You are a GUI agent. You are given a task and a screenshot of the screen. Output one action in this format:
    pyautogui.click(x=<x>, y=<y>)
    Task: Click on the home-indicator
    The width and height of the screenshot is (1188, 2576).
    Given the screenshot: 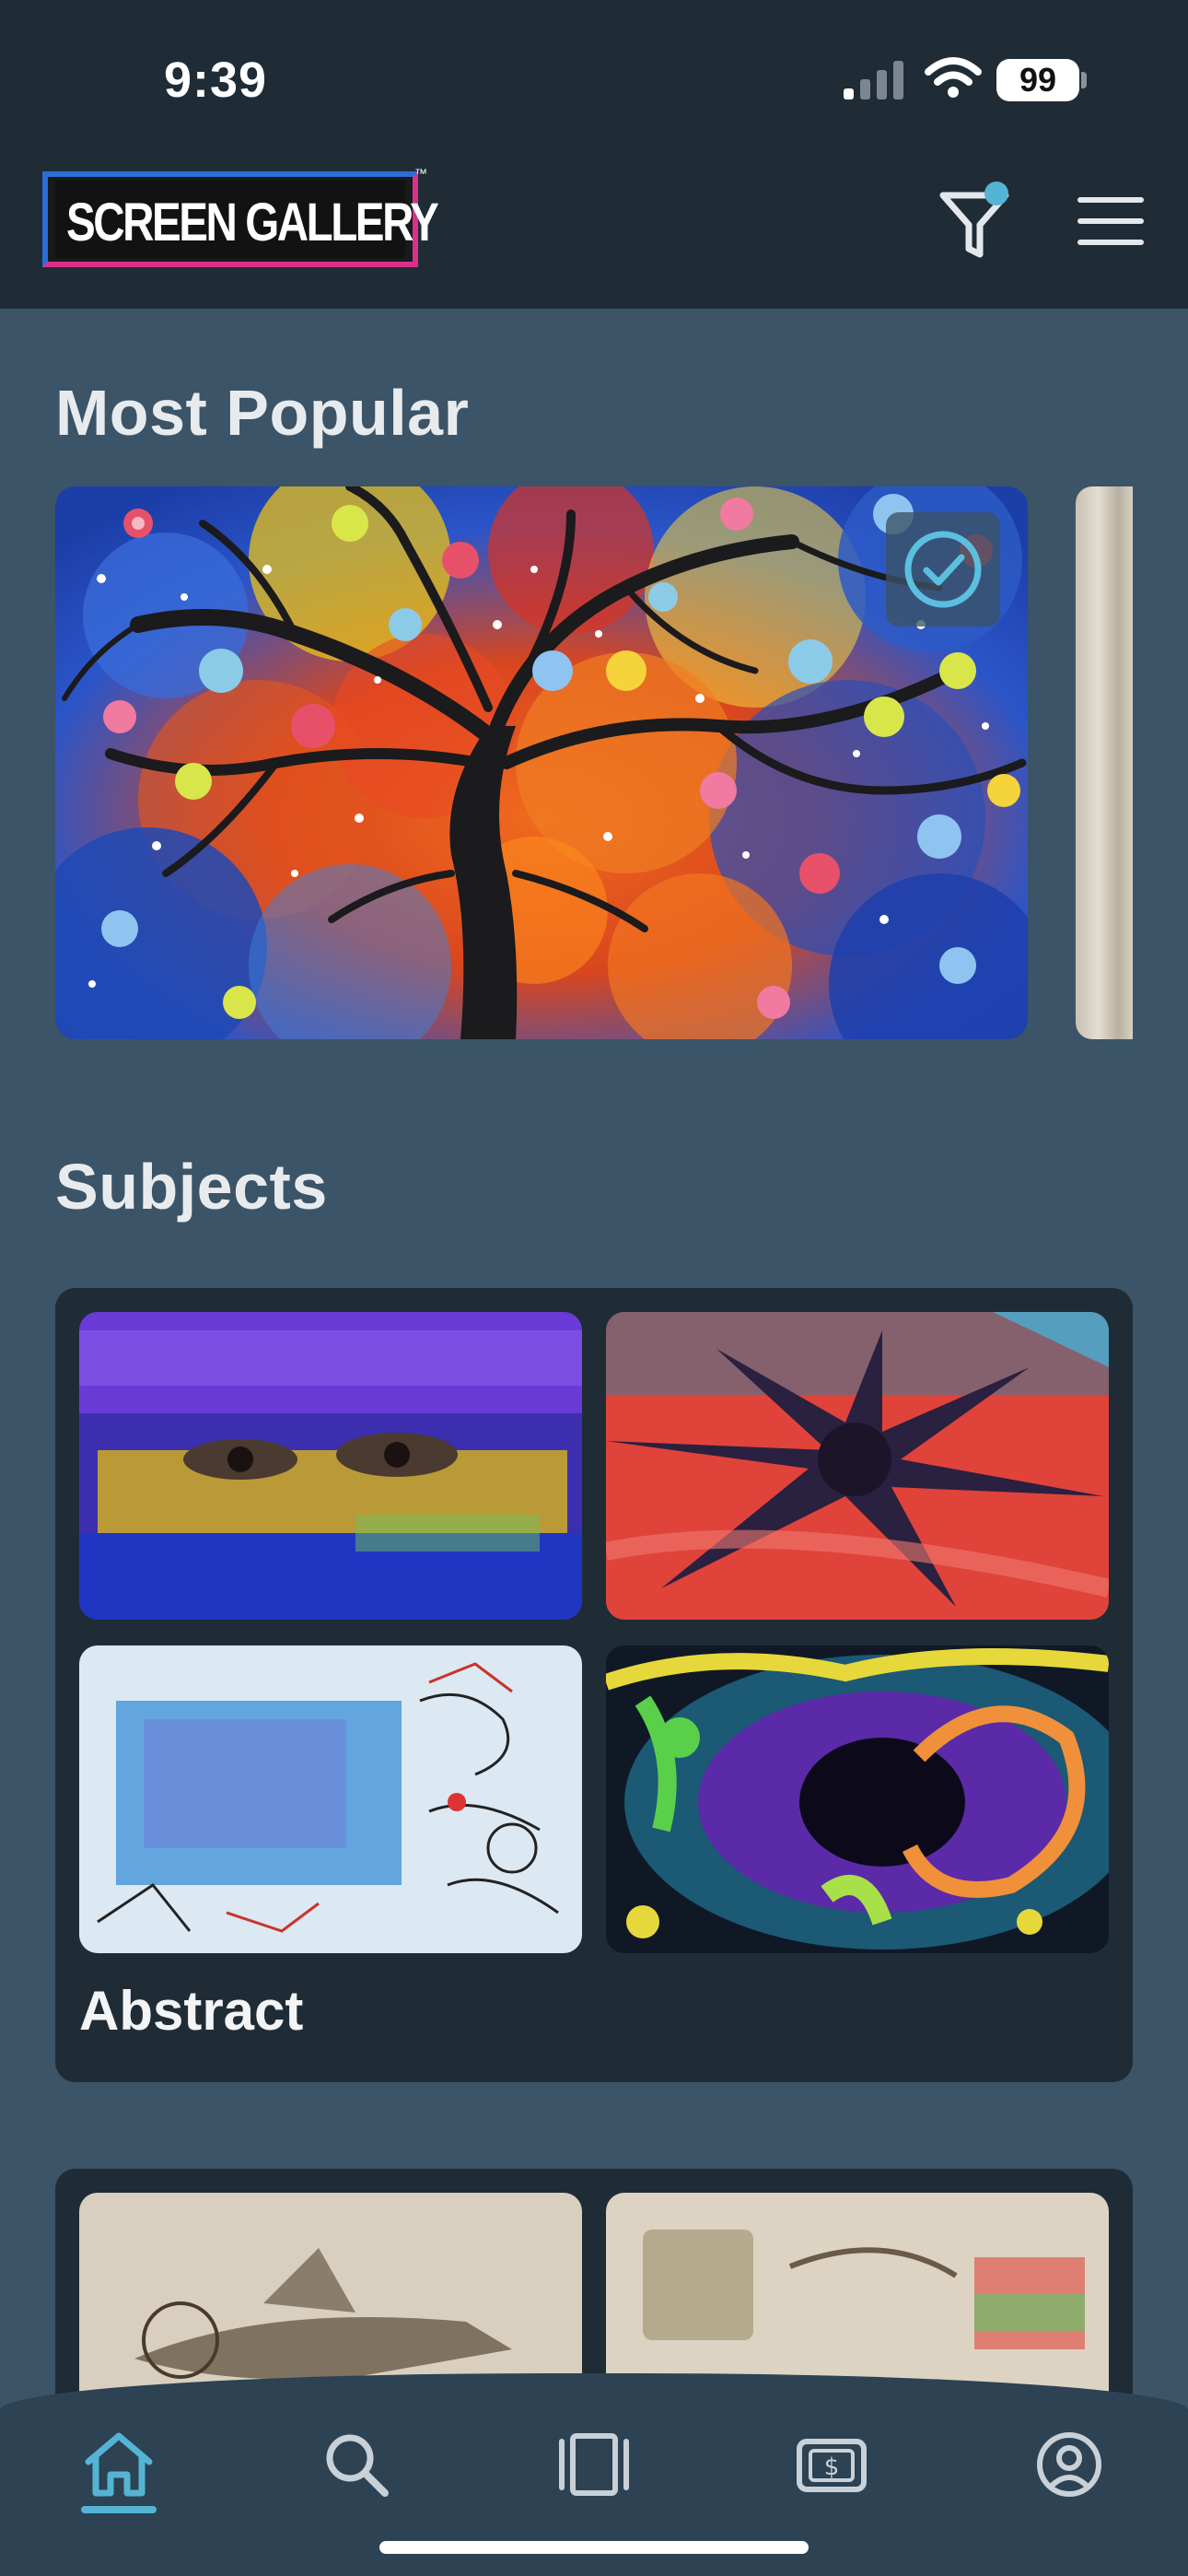 What is the action you would take?
    pyautogui.click(x=594, y=2547)
    